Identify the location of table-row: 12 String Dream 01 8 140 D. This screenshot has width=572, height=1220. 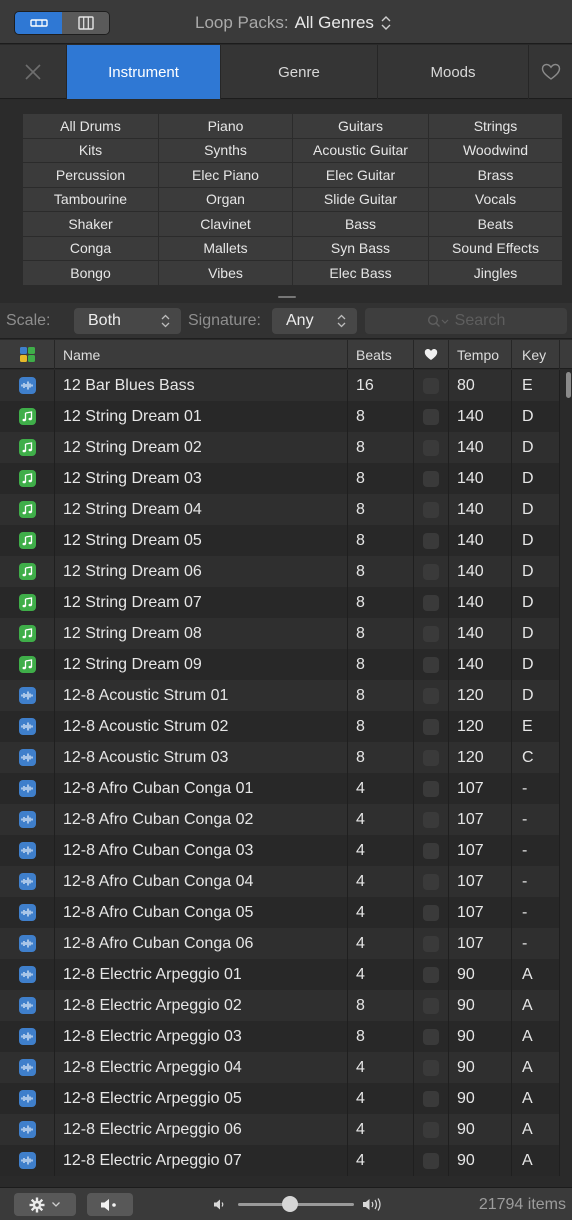
(286, 416).